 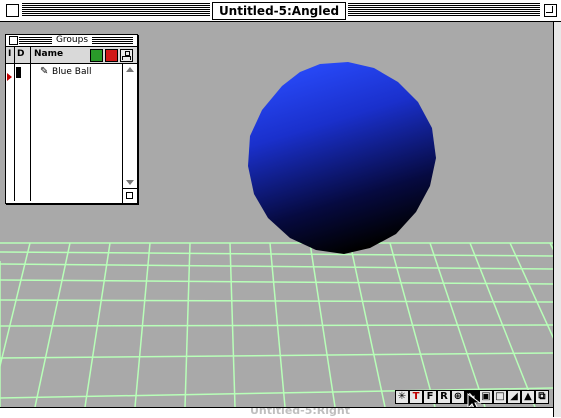 I want to click on selection-marker-icon, so click(x=9, y=77).